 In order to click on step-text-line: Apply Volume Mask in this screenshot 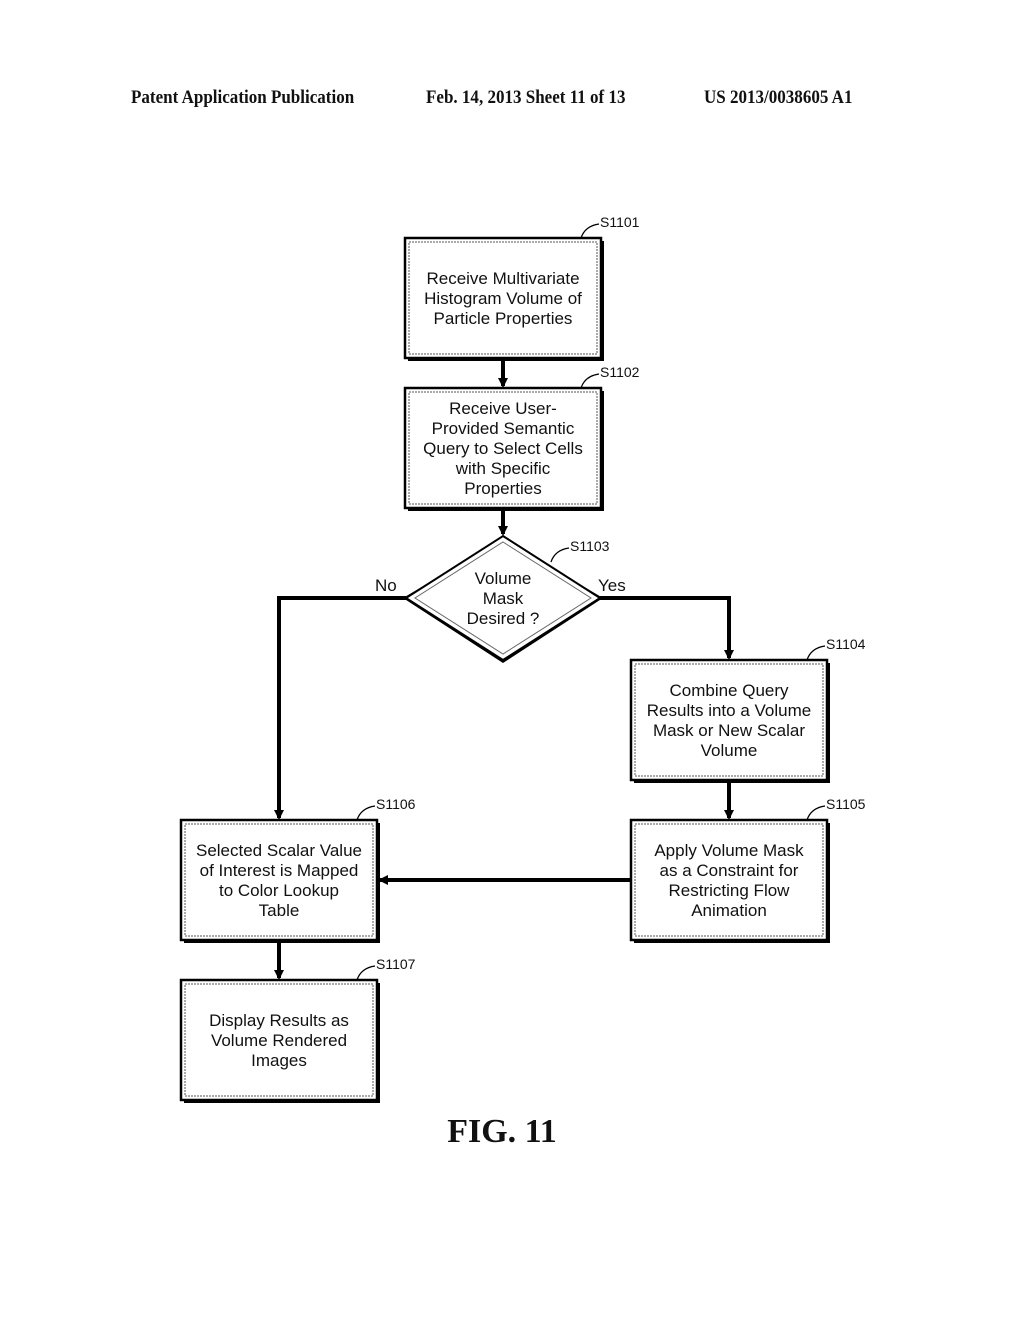, I will do `click(729, 850)`.